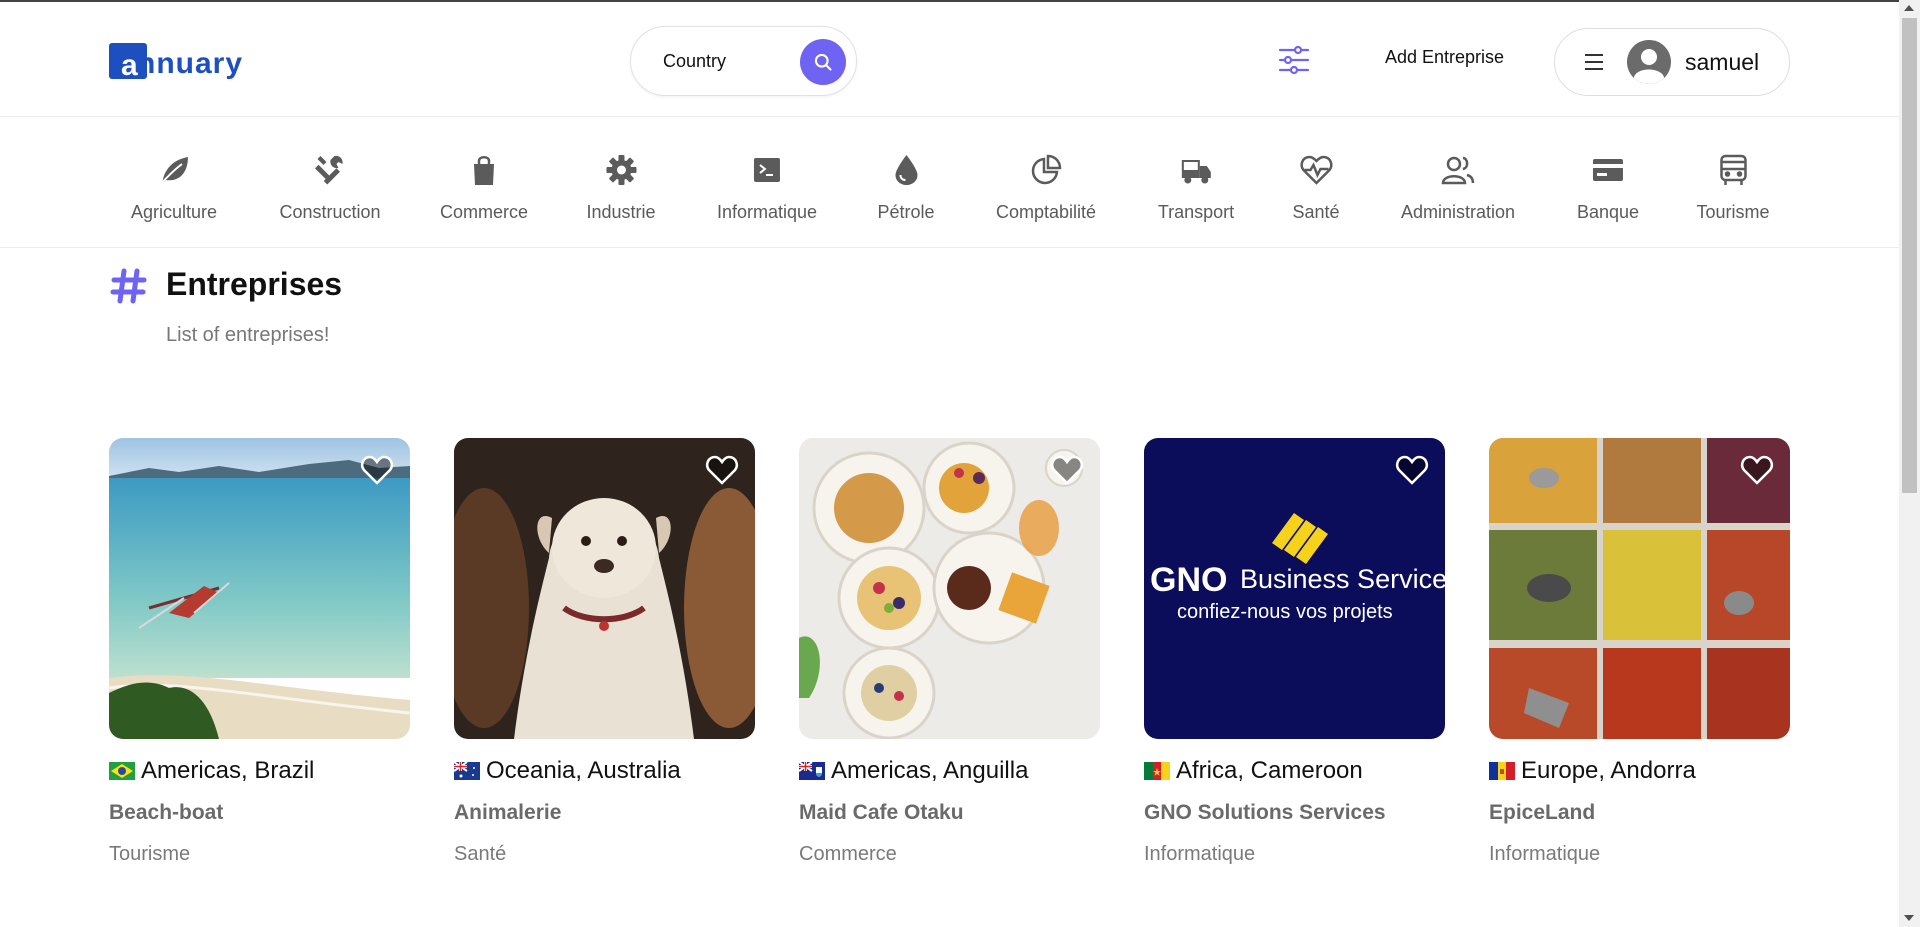 The height and width of the screenshot is (927, 1920). Describe the element at coordinates (174, 212) in the screenshot. I see `category-label: Agriculture` at that location.